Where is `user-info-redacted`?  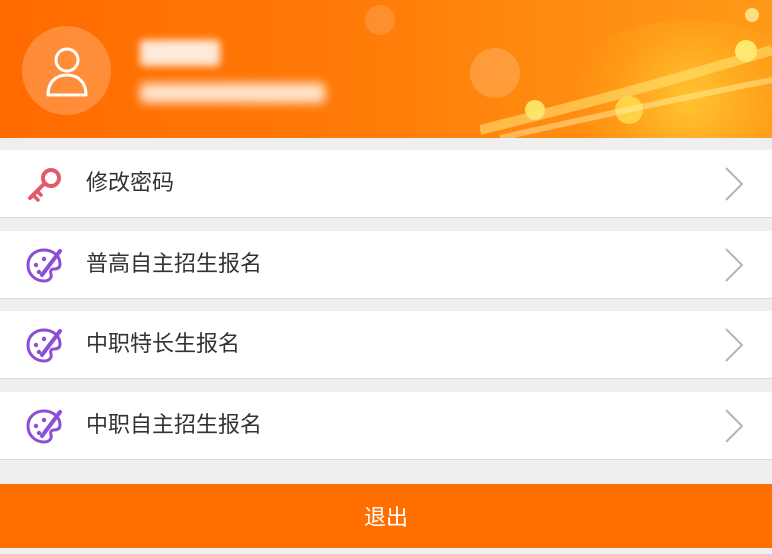
user-info-redacted is located at coordinates (232, 93).